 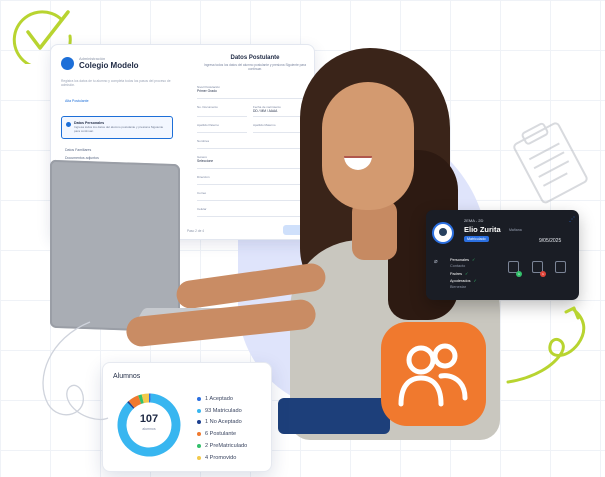 I want to click on row-contacto: Contacto, so click(x=457, y=266).